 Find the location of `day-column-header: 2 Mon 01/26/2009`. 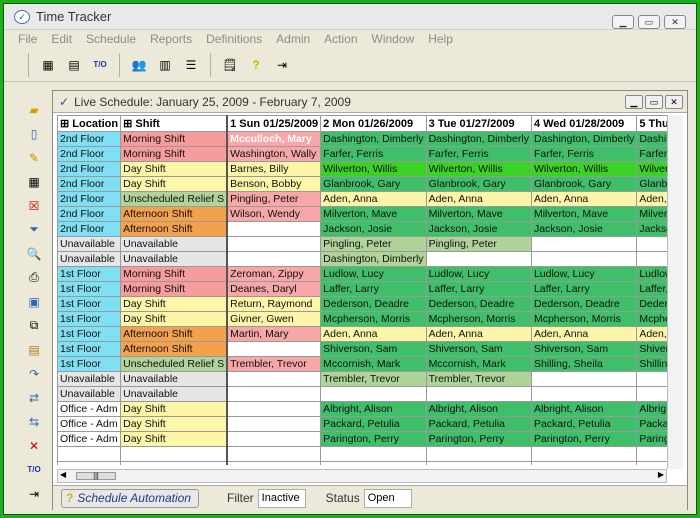

day-column-header: 2 Mon 01/26/2009 is located at coordinates (373, 123).